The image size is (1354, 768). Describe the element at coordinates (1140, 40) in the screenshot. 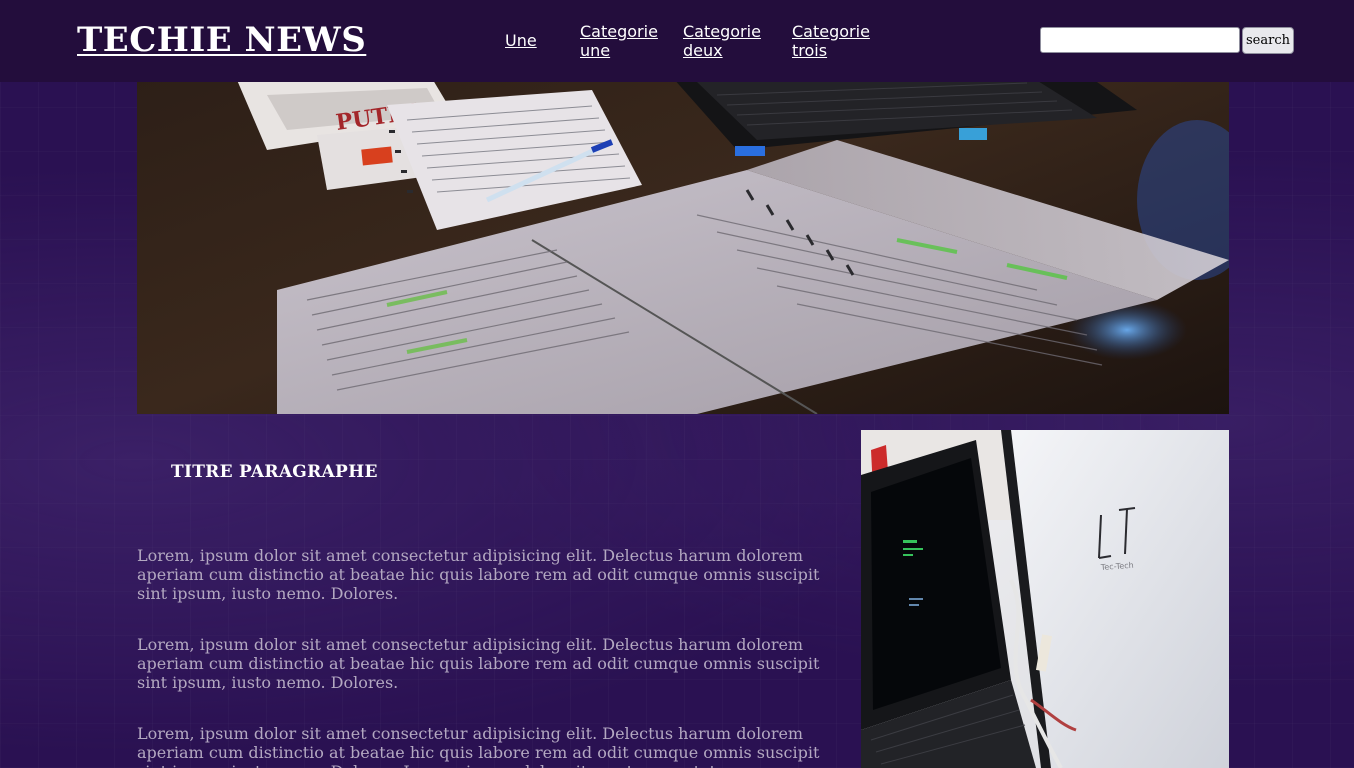

I see `search-input` at that location.